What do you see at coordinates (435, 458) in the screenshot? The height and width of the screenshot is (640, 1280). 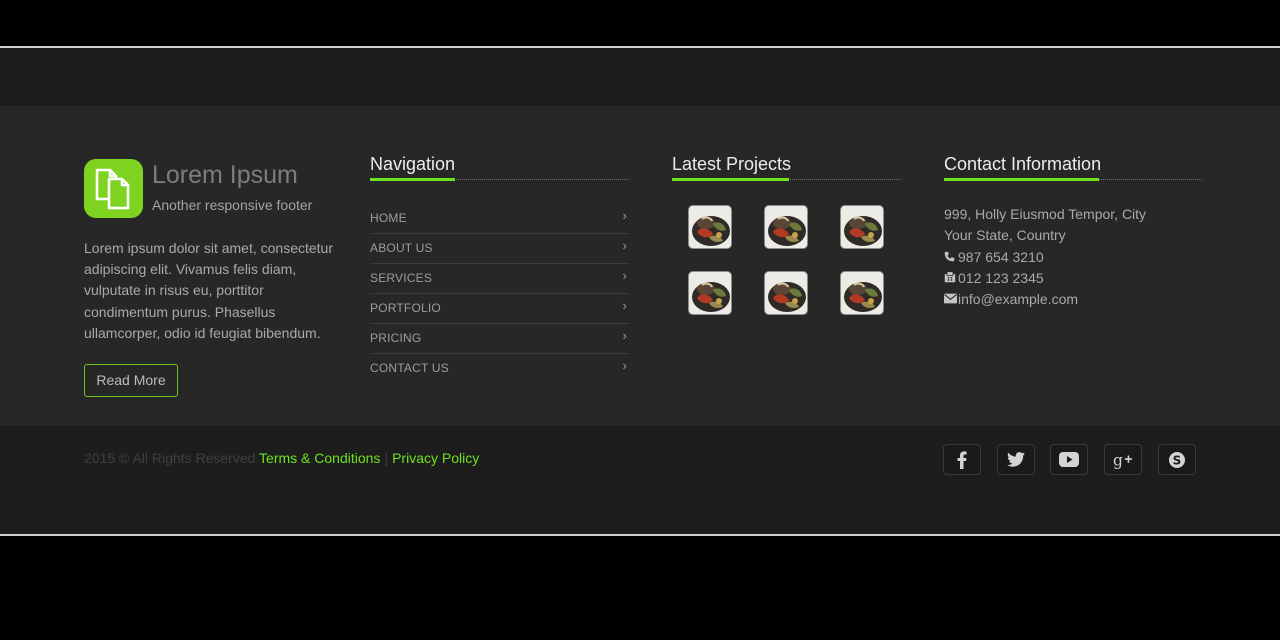 I see `privacy-link: Privacy Policy` at bounding box center [435, 458].